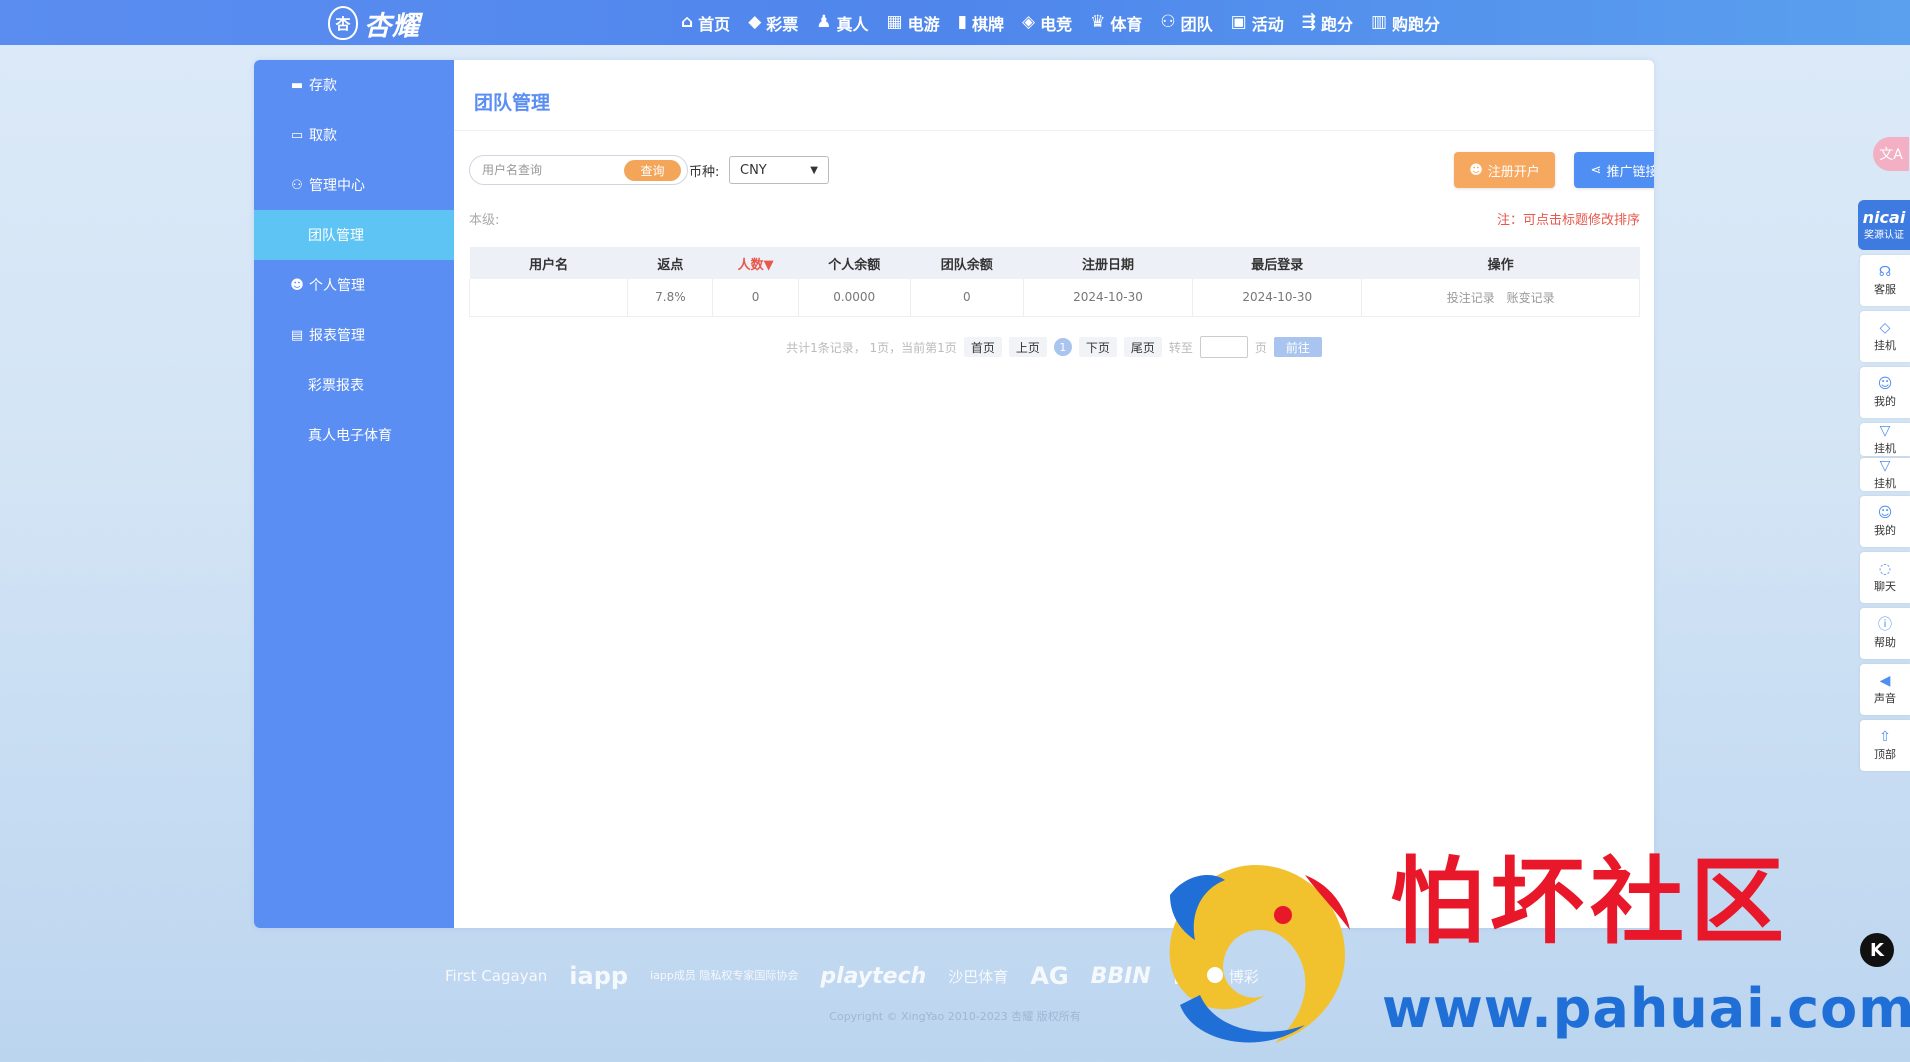  Describe the element at coordinates (1885, 327) in the screenshot. I see `diamond-icon: ◇` at that location.